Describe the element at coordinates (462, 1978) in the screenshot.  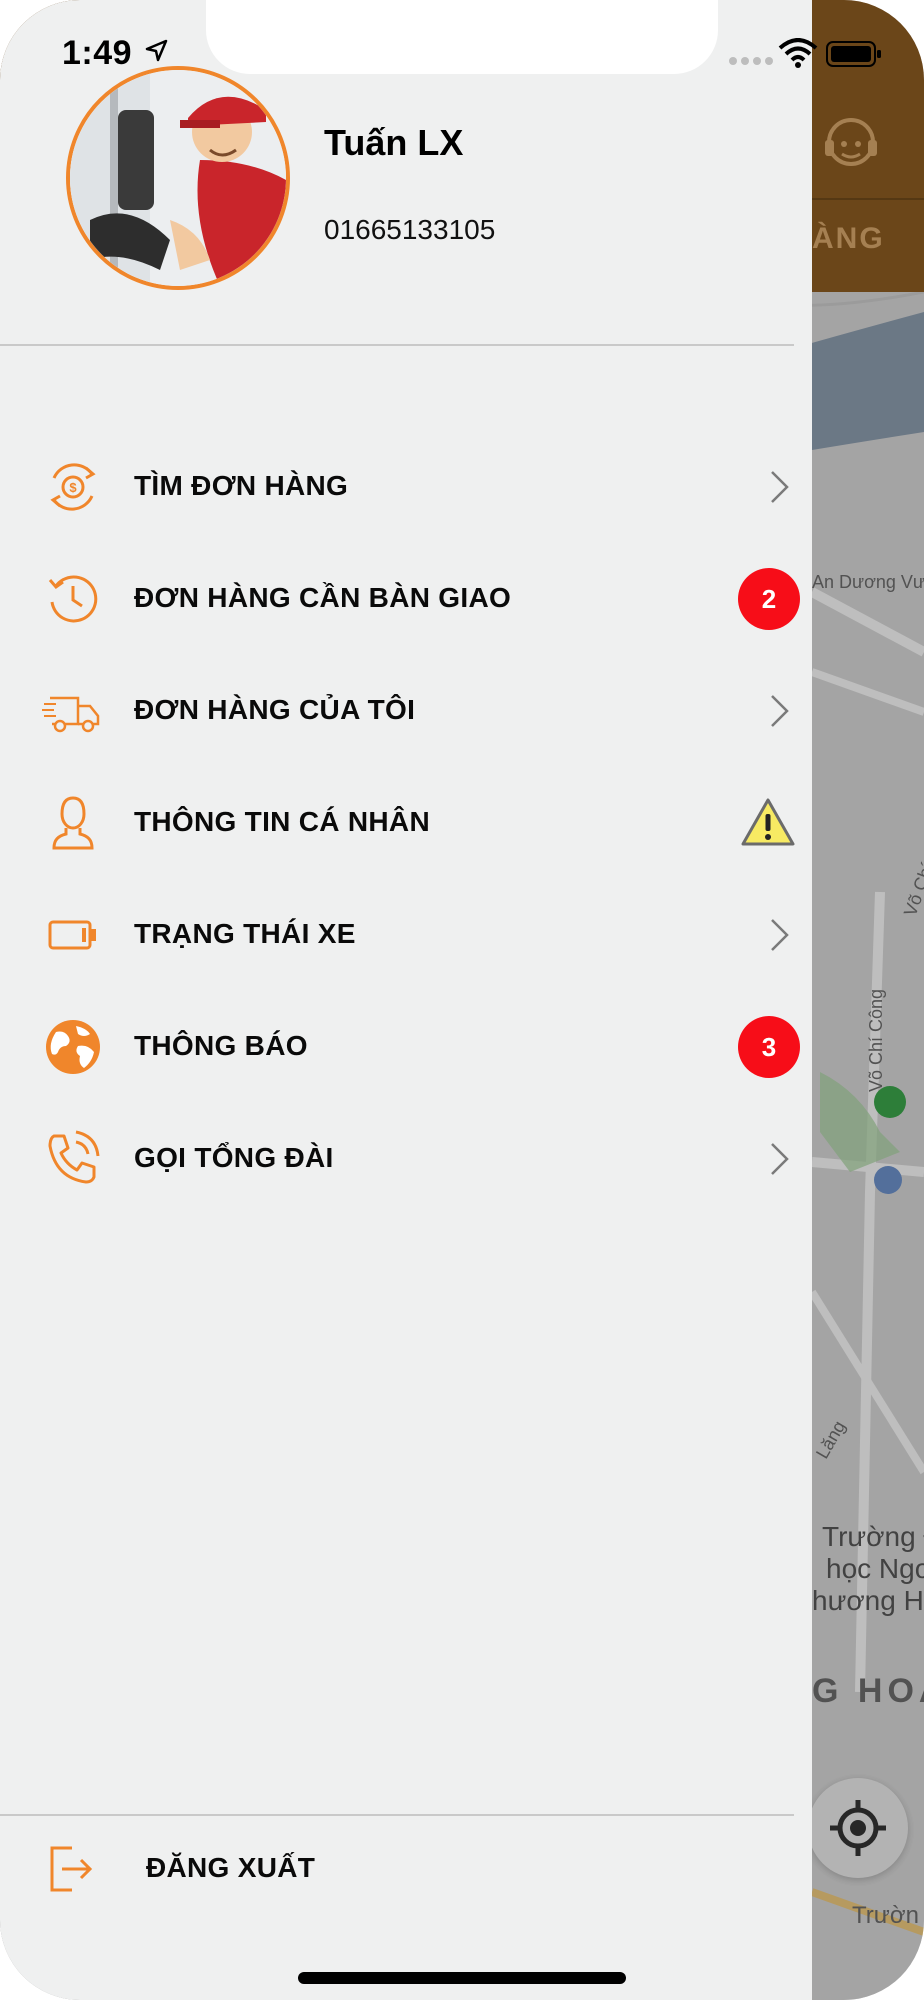
I see `home-indicator` at that location.